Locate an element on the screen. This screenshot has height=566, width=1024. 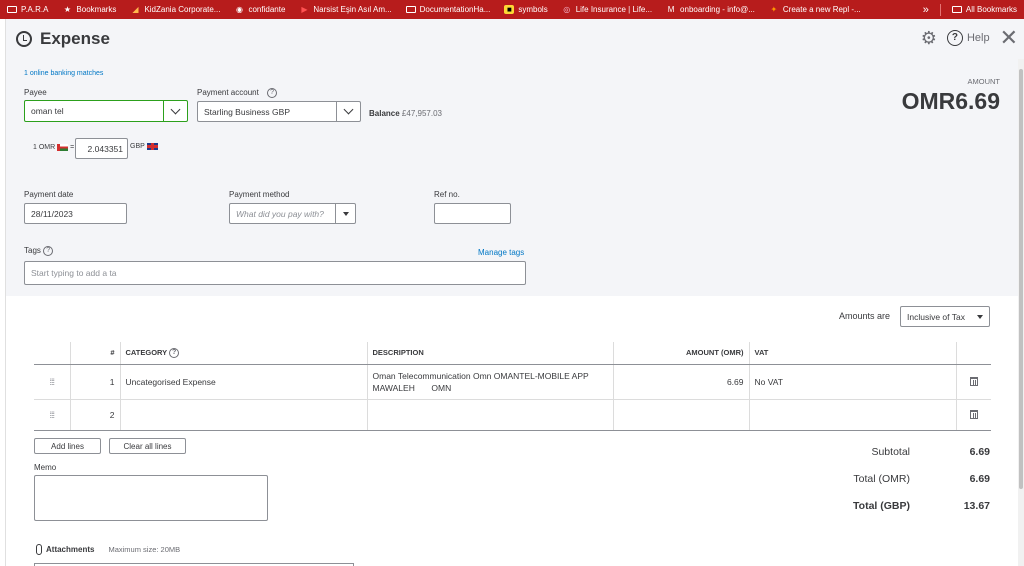
memo-input is located at coordinates (151, 498).